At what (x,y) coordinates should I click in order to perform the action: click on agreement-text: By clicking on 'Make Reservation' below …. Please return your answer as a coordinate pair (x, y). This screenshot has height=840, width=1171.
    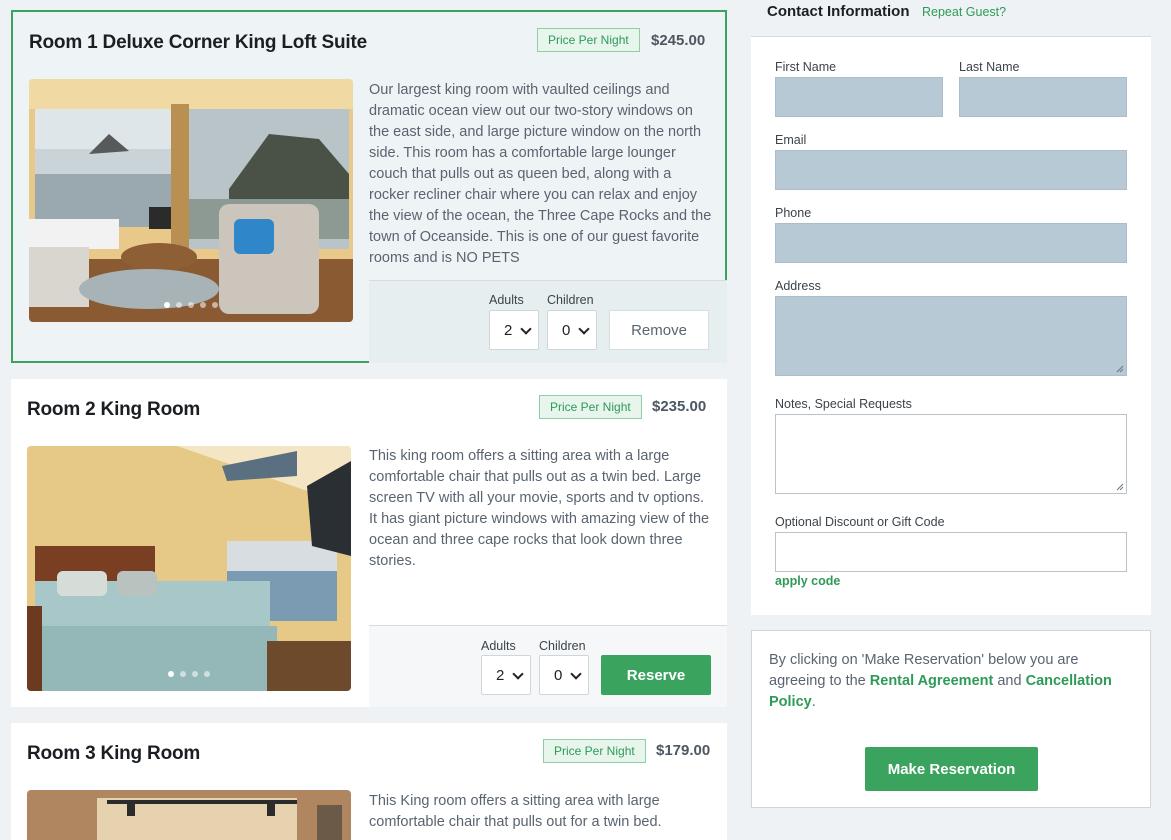
    Looking at the image, I should click on (949, 681).